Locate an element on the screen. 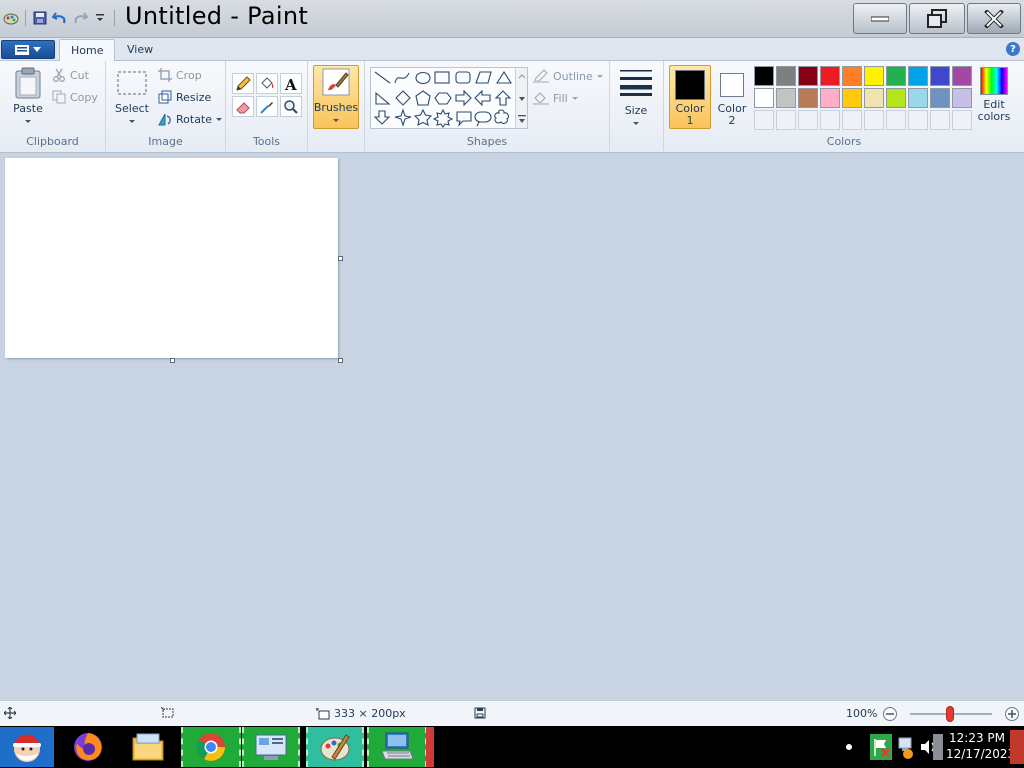  minimize-button is located at coordinates (880, 18).